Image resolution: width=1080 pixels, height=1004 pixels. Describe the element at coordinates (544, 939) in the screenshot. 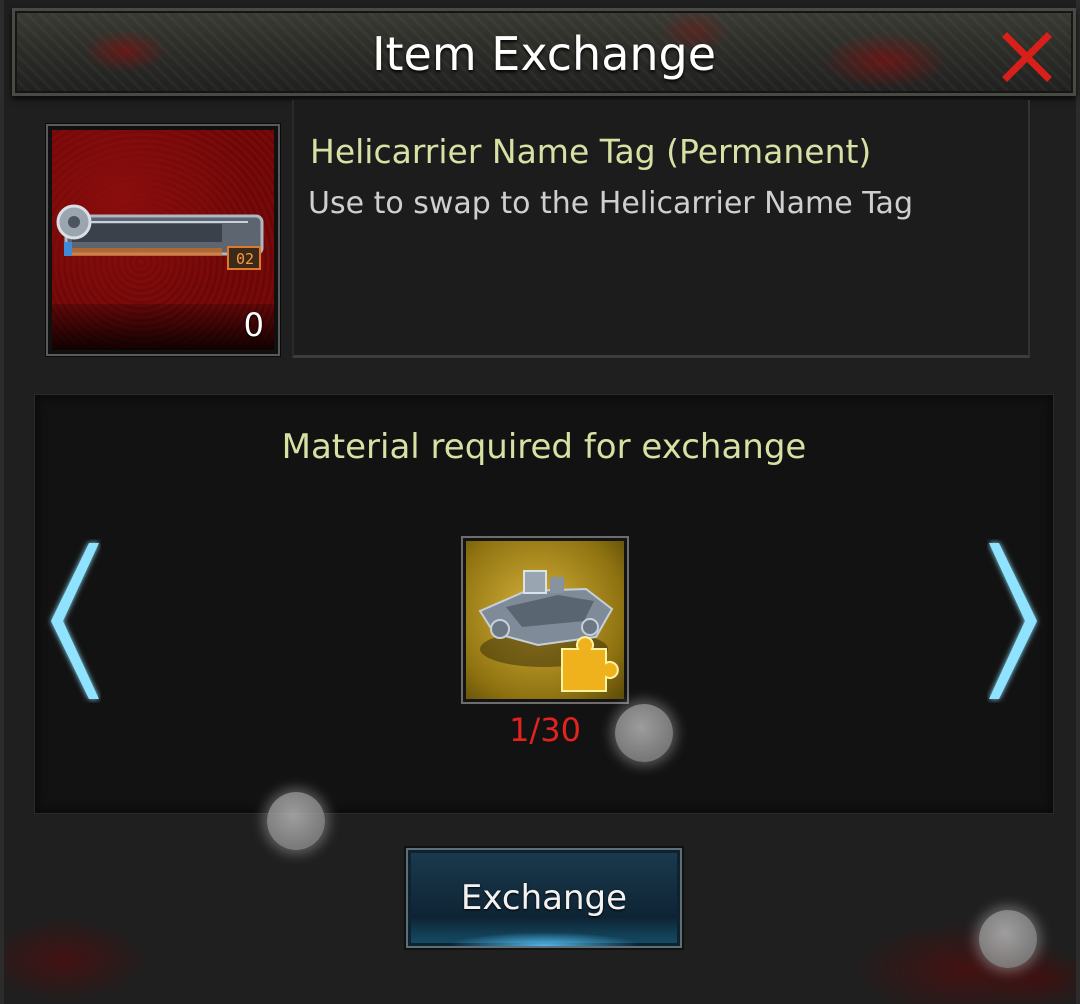

I see `button-glow` at that location.